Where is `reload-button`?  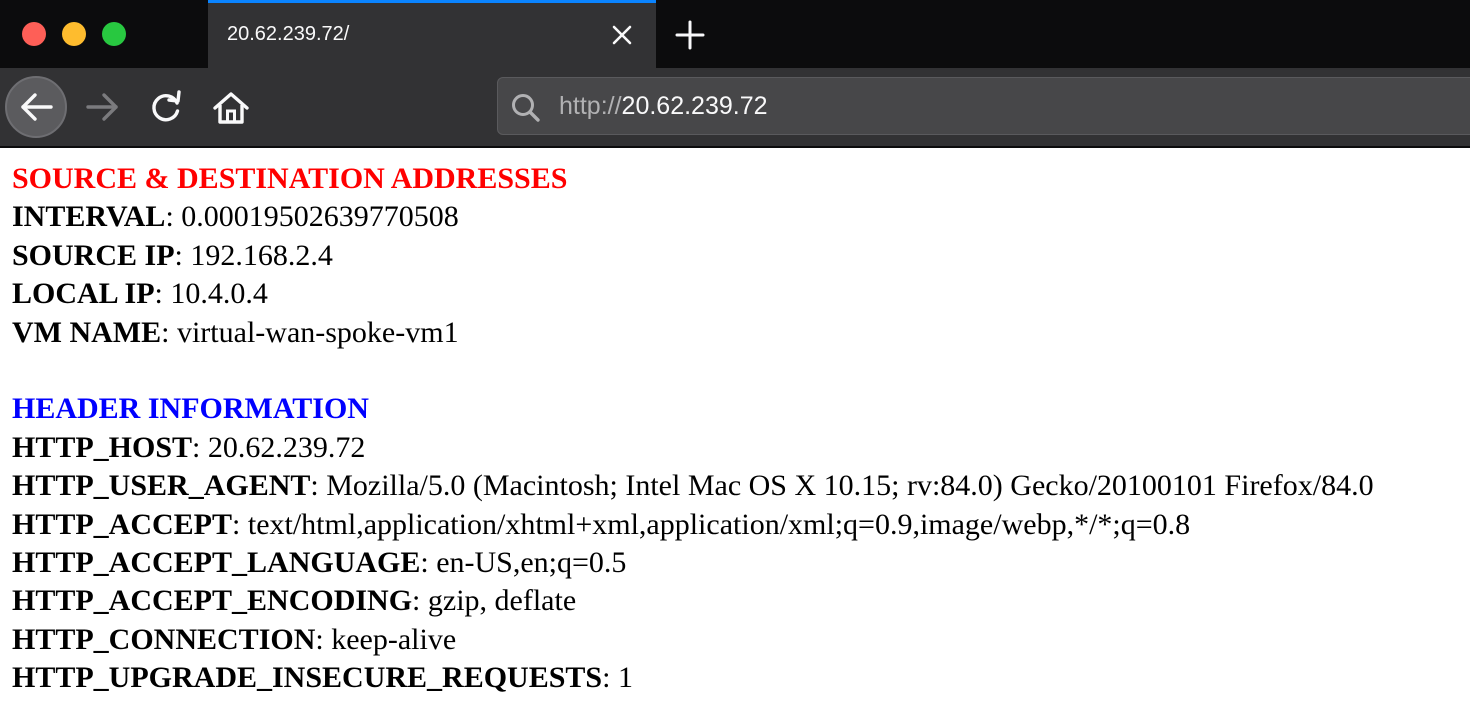
reload-button is located at coordinates (167, 107).